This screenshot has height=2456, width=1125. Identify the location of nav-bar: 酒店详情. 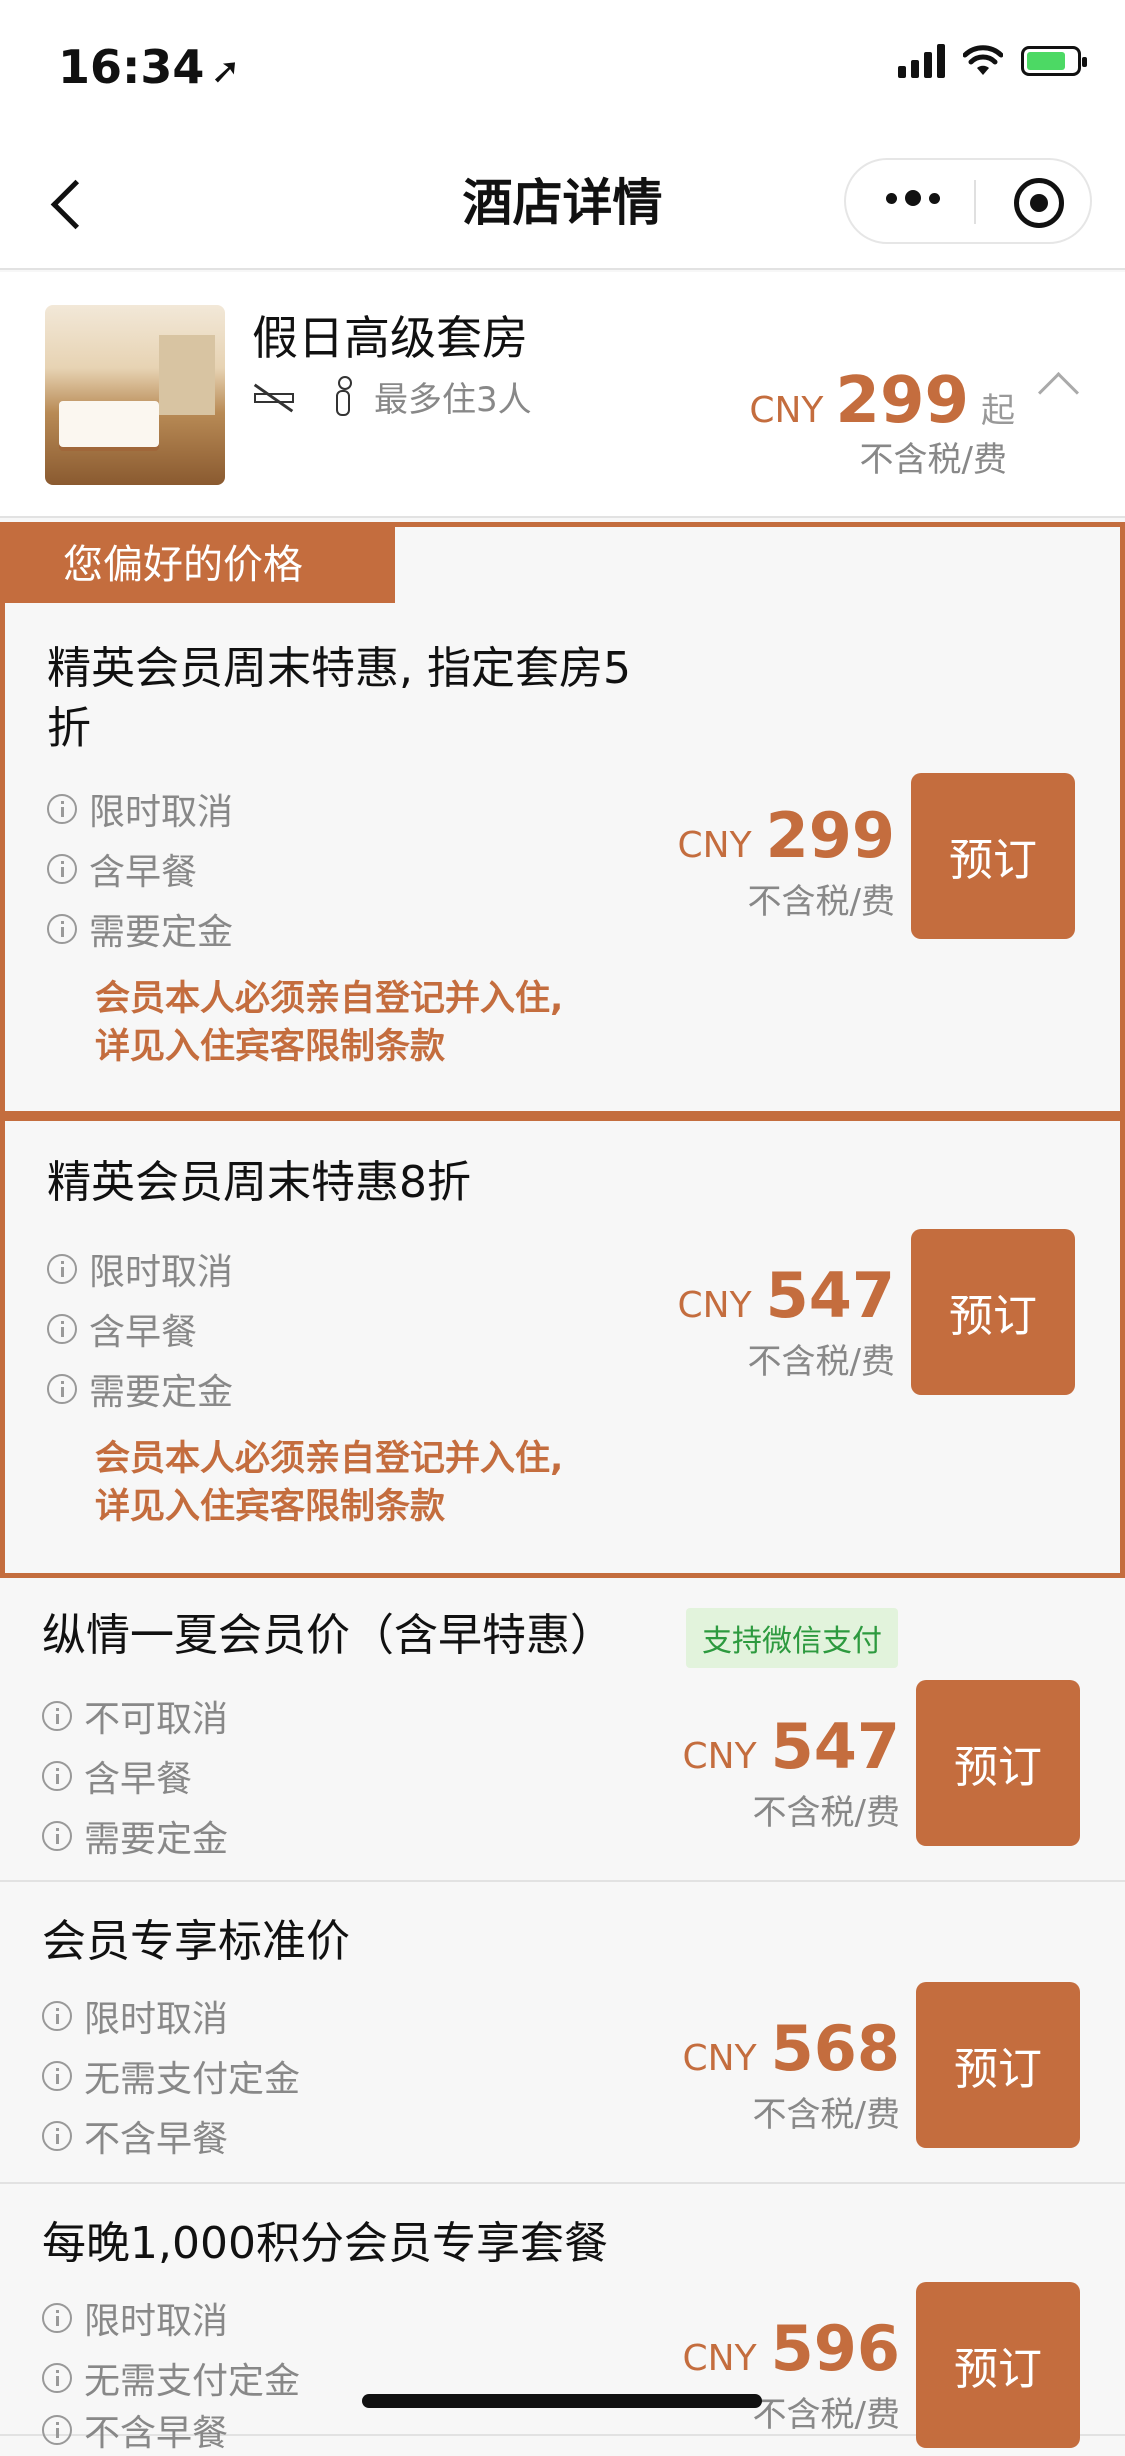
(562, 202).